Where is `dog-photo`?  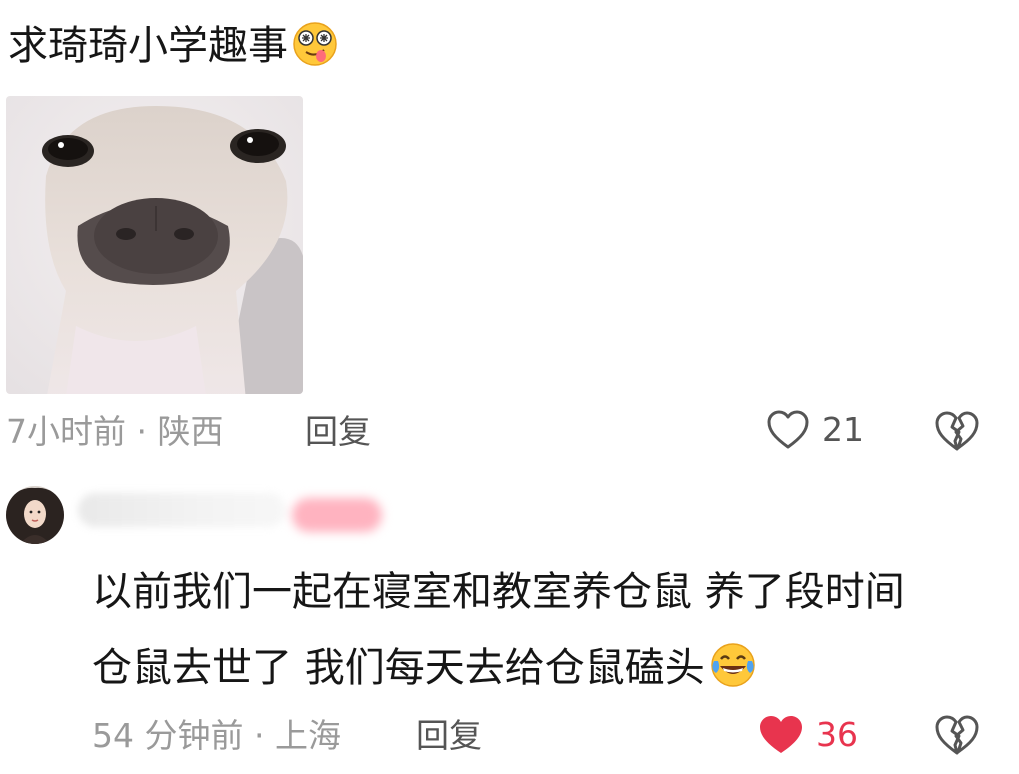
dog-photo is located at coordinates (154, 245).